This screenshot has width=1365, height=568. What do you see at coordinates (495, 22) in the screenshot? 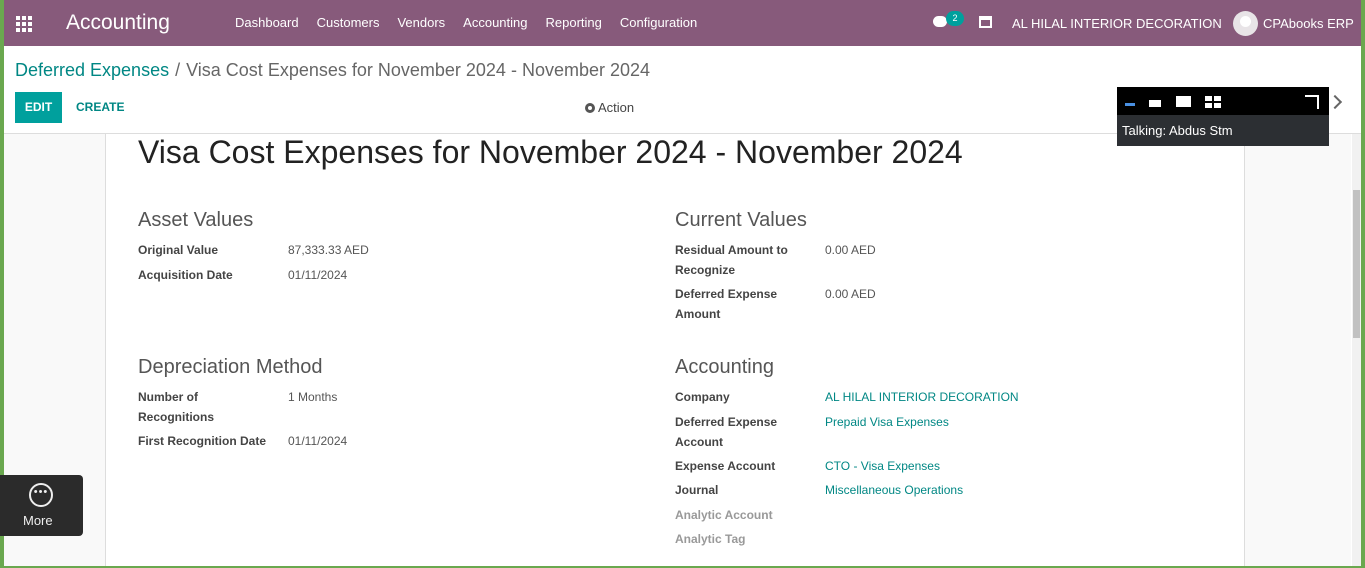
I see `menu-accounting: Accounting` at bounding box center [495, 22].